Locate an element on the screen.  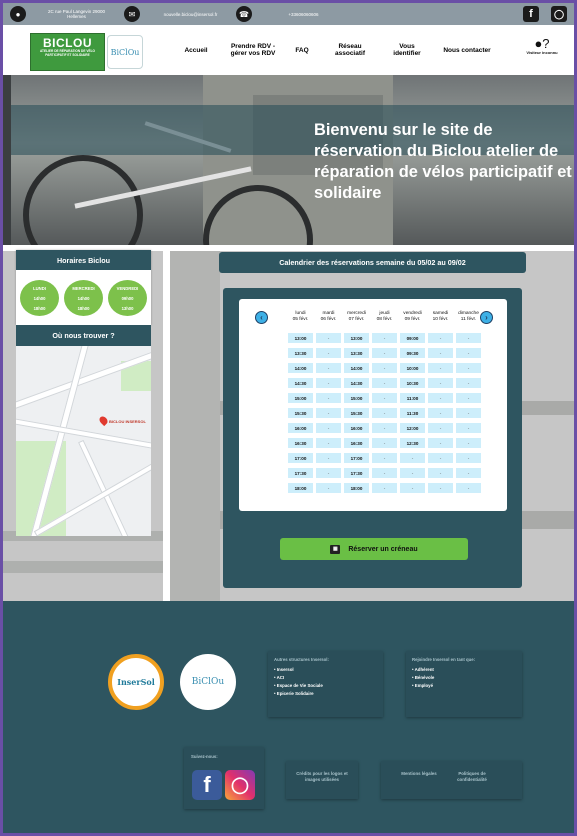
insersol-logo: InserSol is located at coordinates (136, 682).